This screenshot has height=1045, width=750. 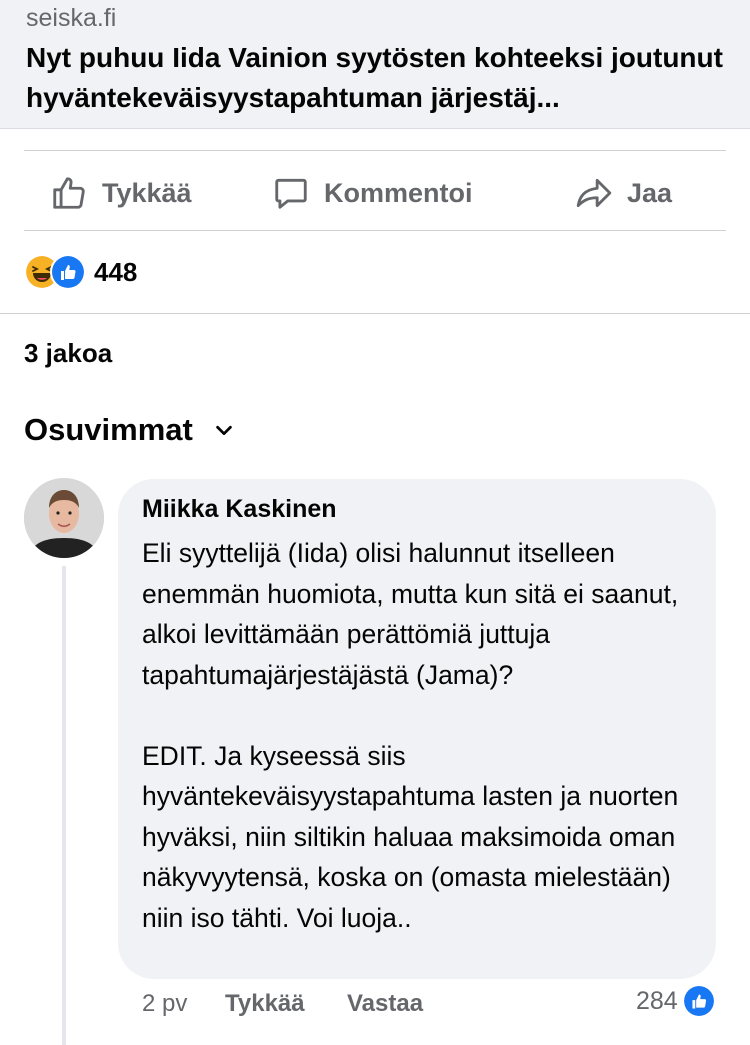 I want to click on reaction-count: 448, so click(x=116, y=271).